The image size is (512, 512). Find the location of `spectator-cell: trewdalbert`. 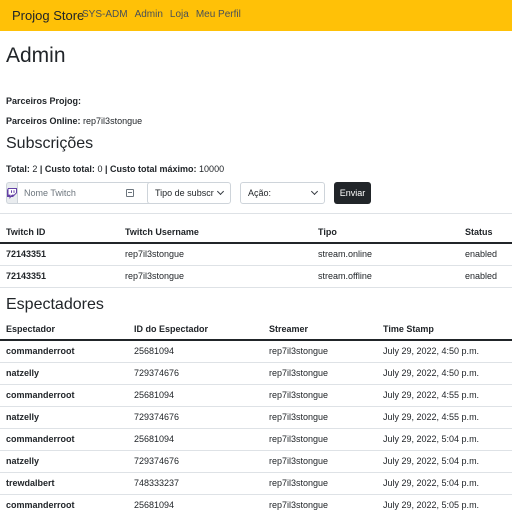

spectator-cell: trewdalbert is located at coordinates (64, 483).